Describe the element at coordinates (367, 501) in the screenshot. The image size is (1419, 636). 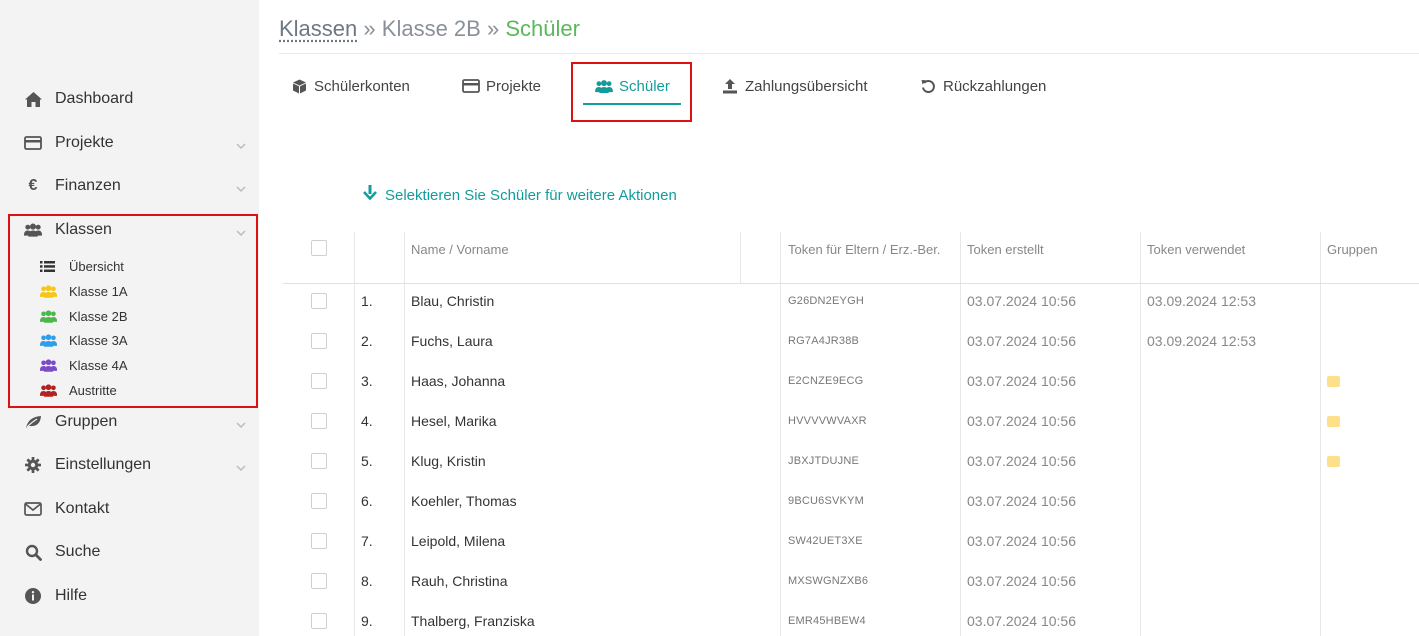
I see `row-number: 6.` at that location.